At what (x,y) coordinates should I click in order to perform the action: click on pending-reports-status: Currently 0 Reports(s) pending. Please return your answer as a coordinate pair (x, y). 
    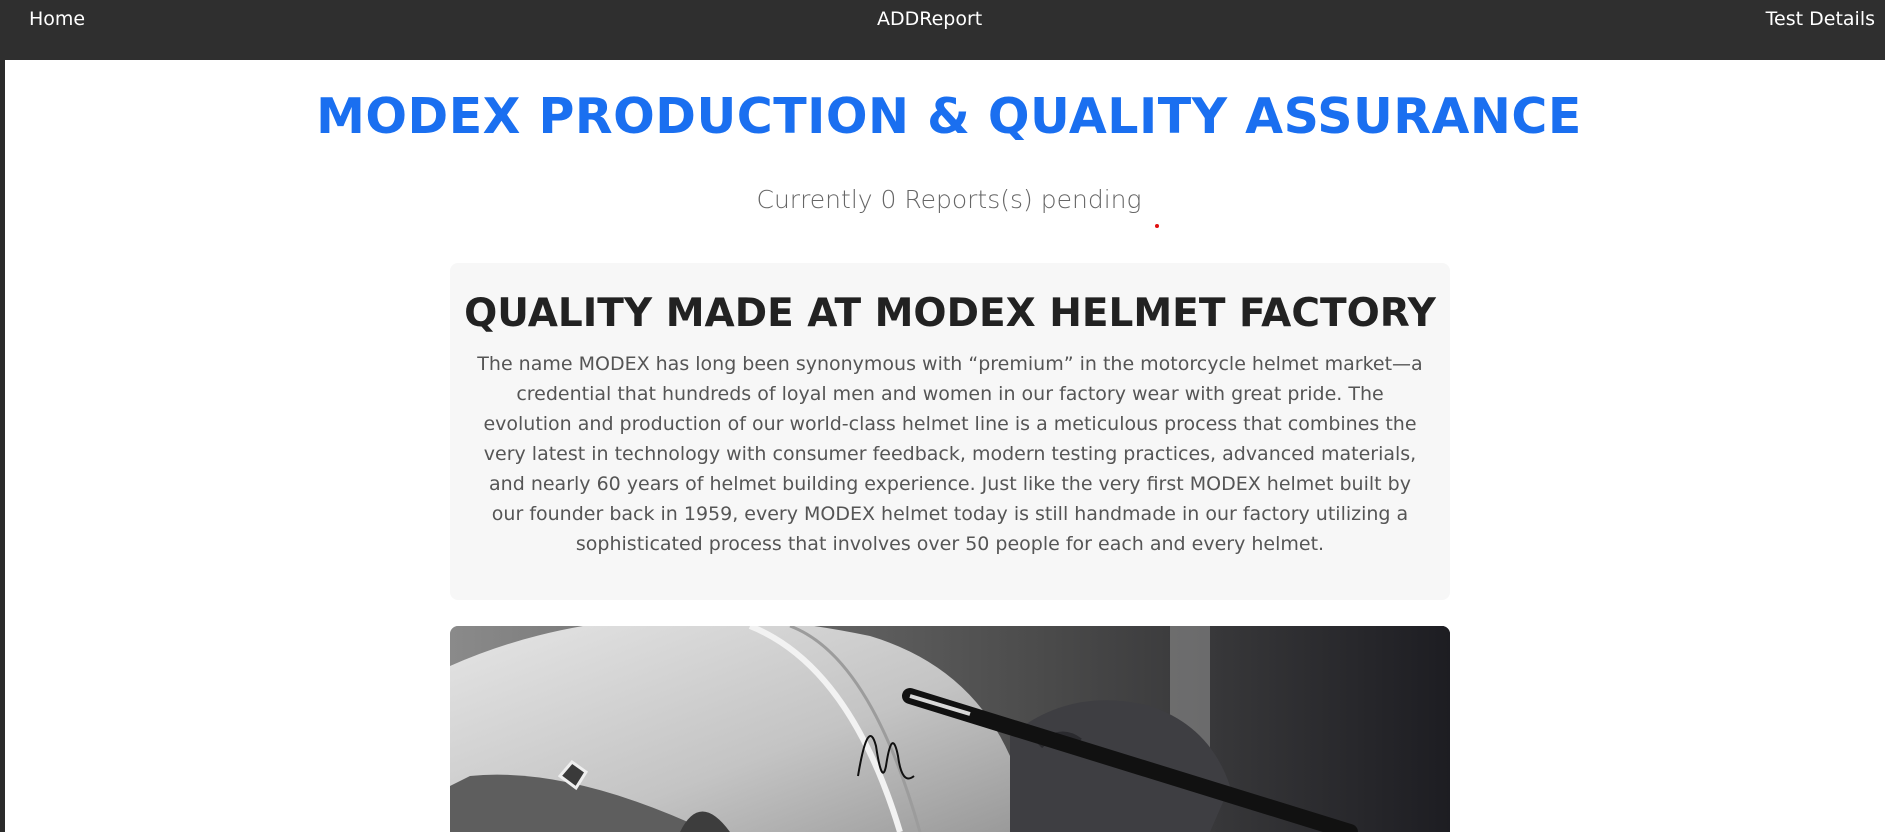
    Looking at the image, I should click on (949, 199).